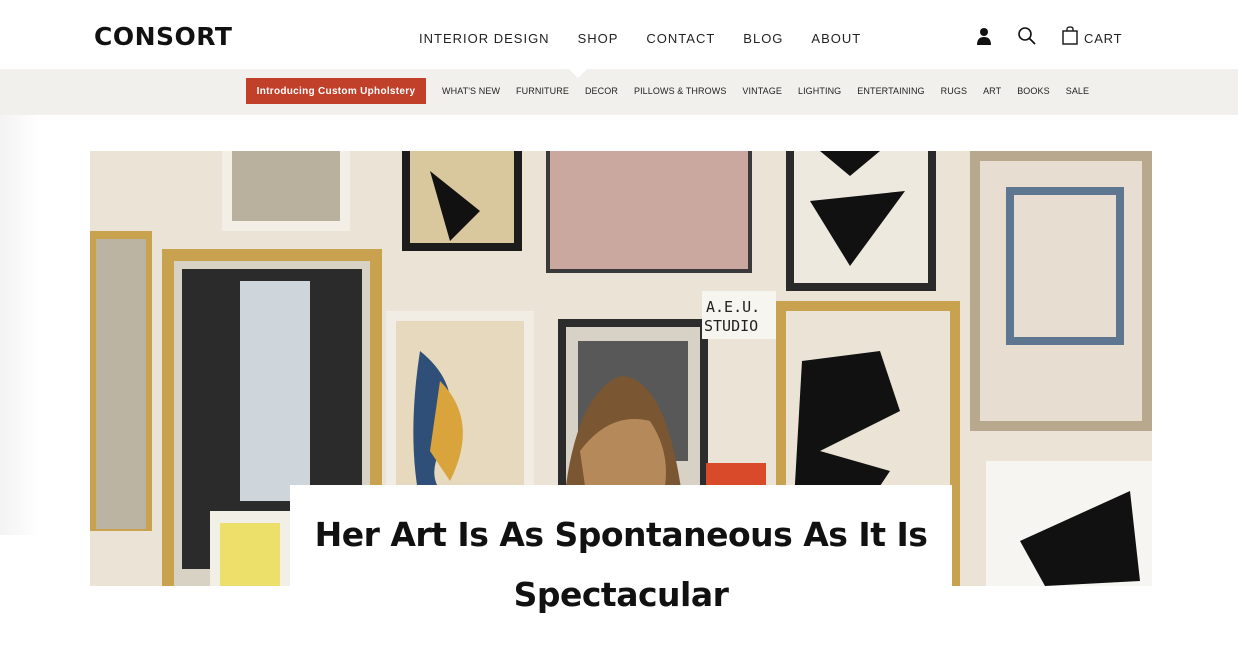 The width and height of the screenshot is (1238, 653). I want to click on side-panel-shadow, so click(20, 325).